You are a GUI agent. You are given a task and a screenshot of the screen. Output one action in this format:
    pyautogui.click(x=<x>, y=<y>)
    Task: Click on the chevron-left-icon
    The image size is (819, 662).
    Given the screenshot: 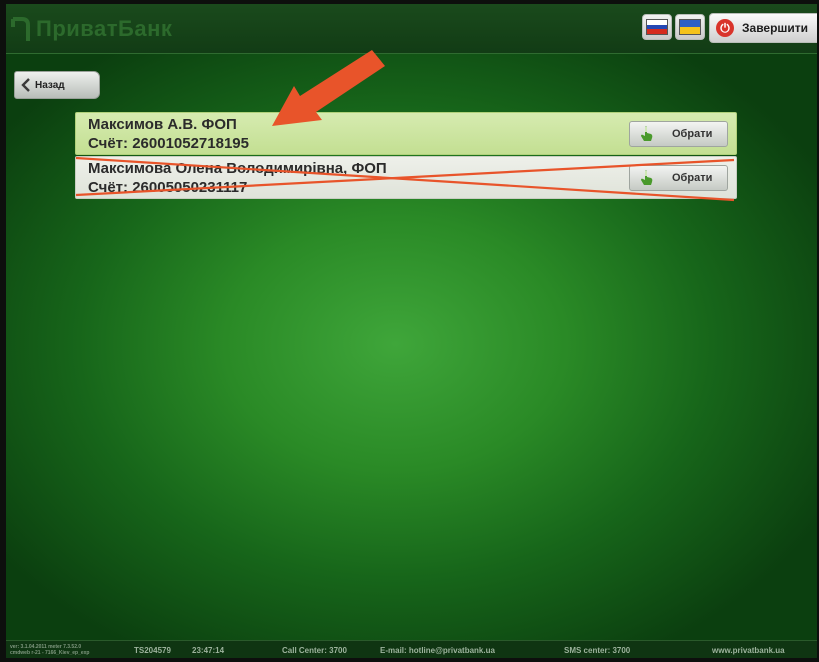 What is the action you would take?
    pyautogui.click(x=25, y=85)
    